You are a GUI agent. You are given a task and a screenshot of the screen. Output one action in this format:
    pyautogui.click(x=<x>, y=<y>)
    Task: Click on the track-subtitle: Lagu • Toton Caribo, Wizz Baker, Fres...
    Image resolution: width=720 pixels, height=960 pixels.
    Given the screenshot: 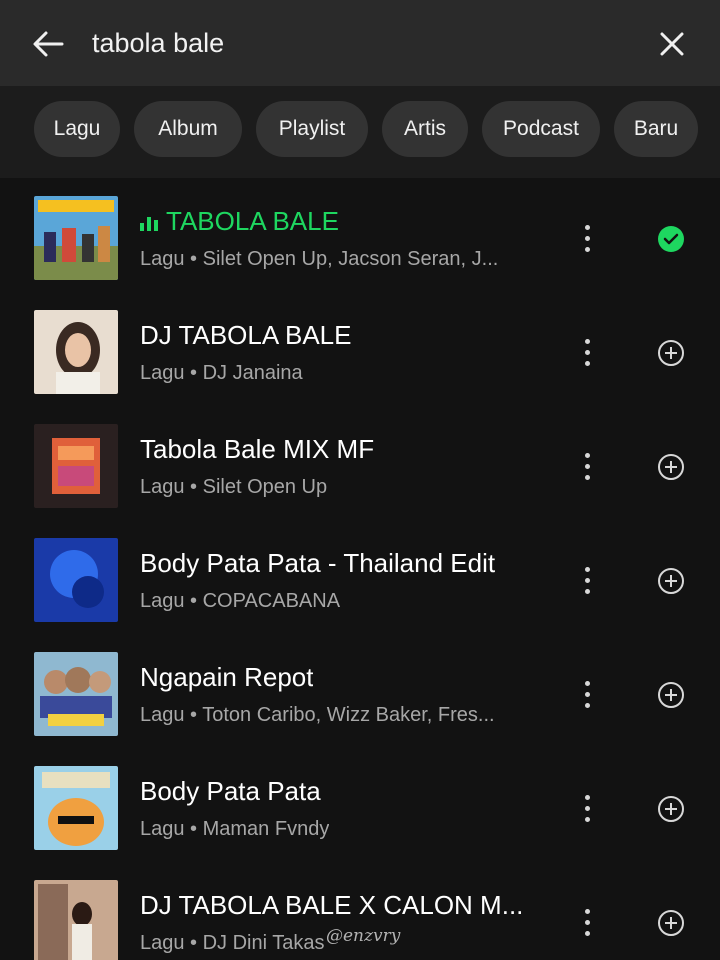 What is the action you would take?
    pyautogui.click(x=317, y=715)
    